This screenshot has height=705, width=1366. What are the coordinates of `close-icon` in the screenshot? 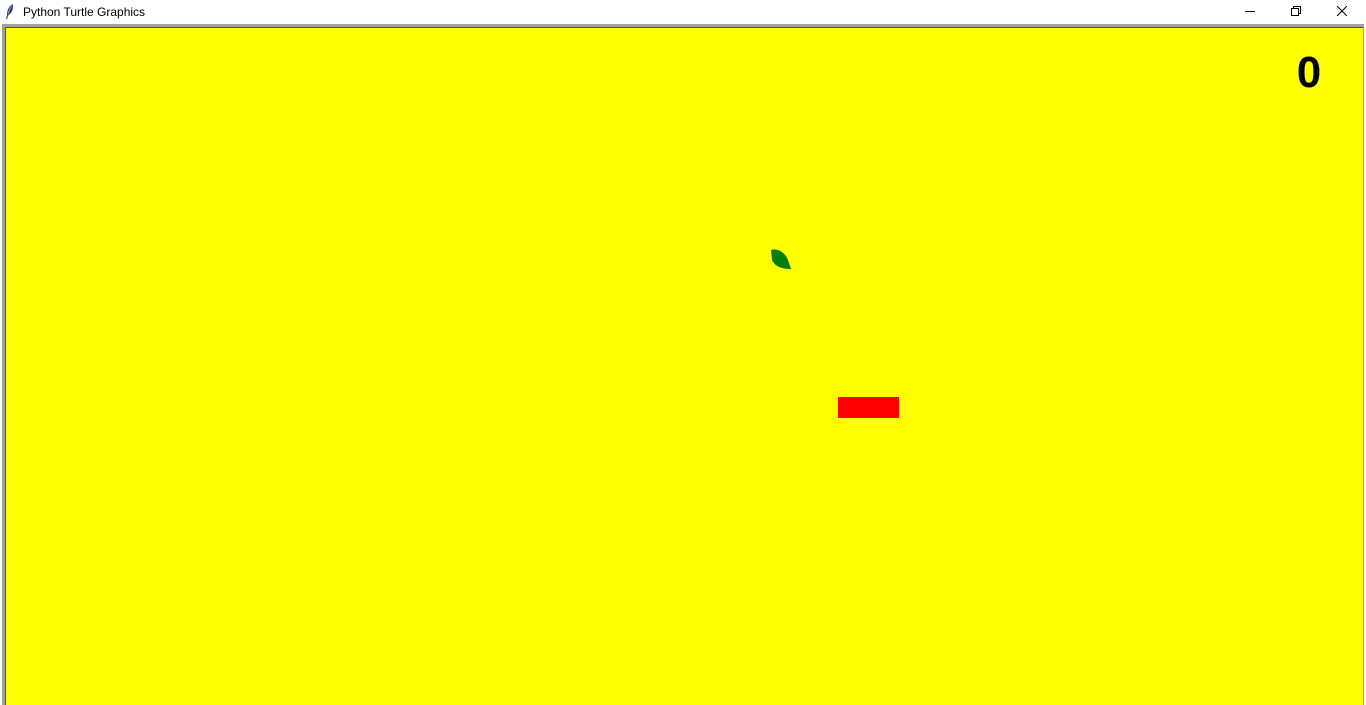 It's located at (1342, 12).